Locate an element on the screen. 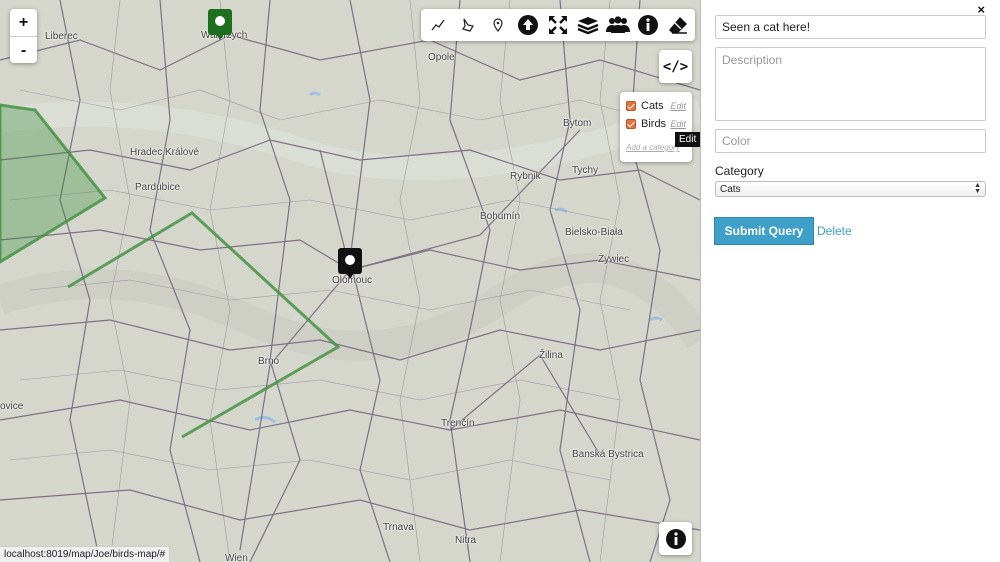  description-input is located at coordinates (850, 84).